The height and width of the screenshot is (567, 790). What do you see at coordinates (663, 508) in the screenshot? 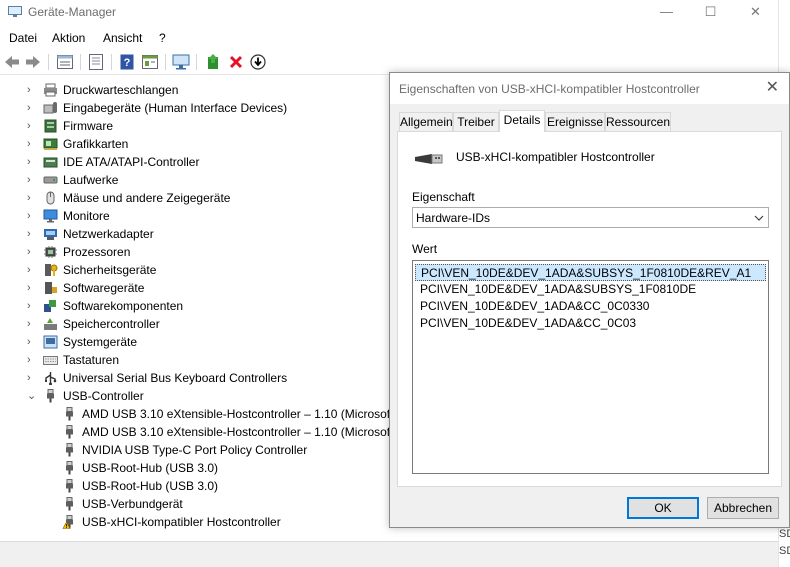
I see `ok-button: OK` at bounding box center [663, 508].